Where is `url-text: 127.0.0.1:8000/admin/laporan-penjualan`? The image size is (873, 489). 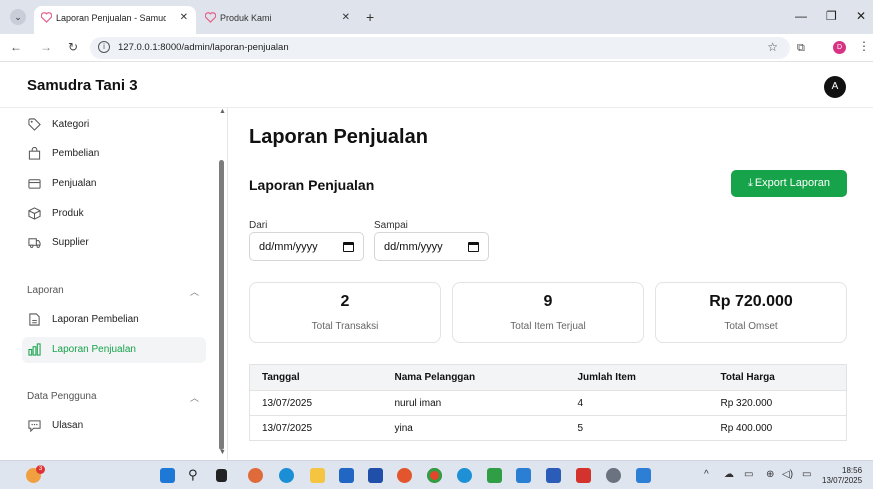 url-text: 127.0.0.1:8000/admin/laporan-penjualan is located at coordinates (203, 48).